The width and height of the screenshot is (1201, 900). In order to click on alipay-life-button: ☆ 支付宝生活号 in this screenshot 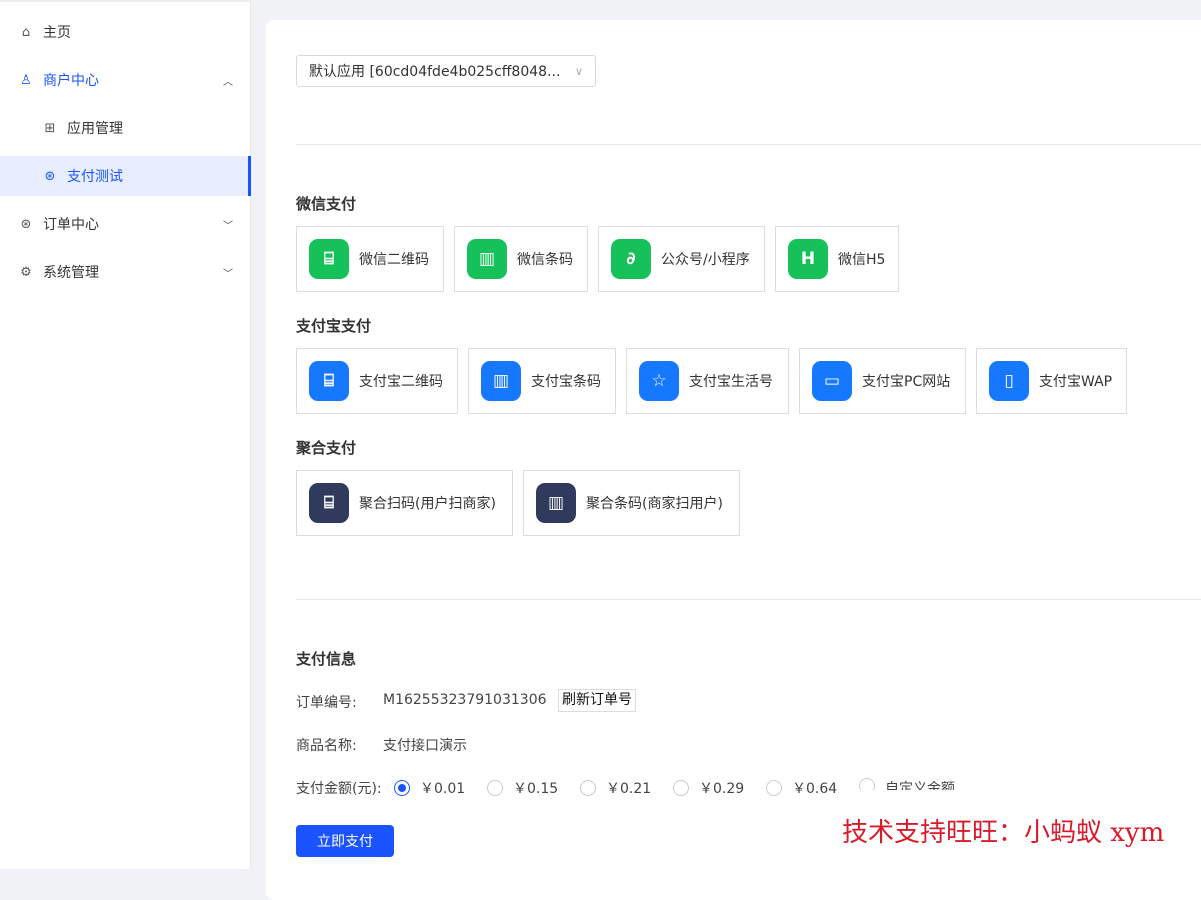, I will do `click(707, 381)`.